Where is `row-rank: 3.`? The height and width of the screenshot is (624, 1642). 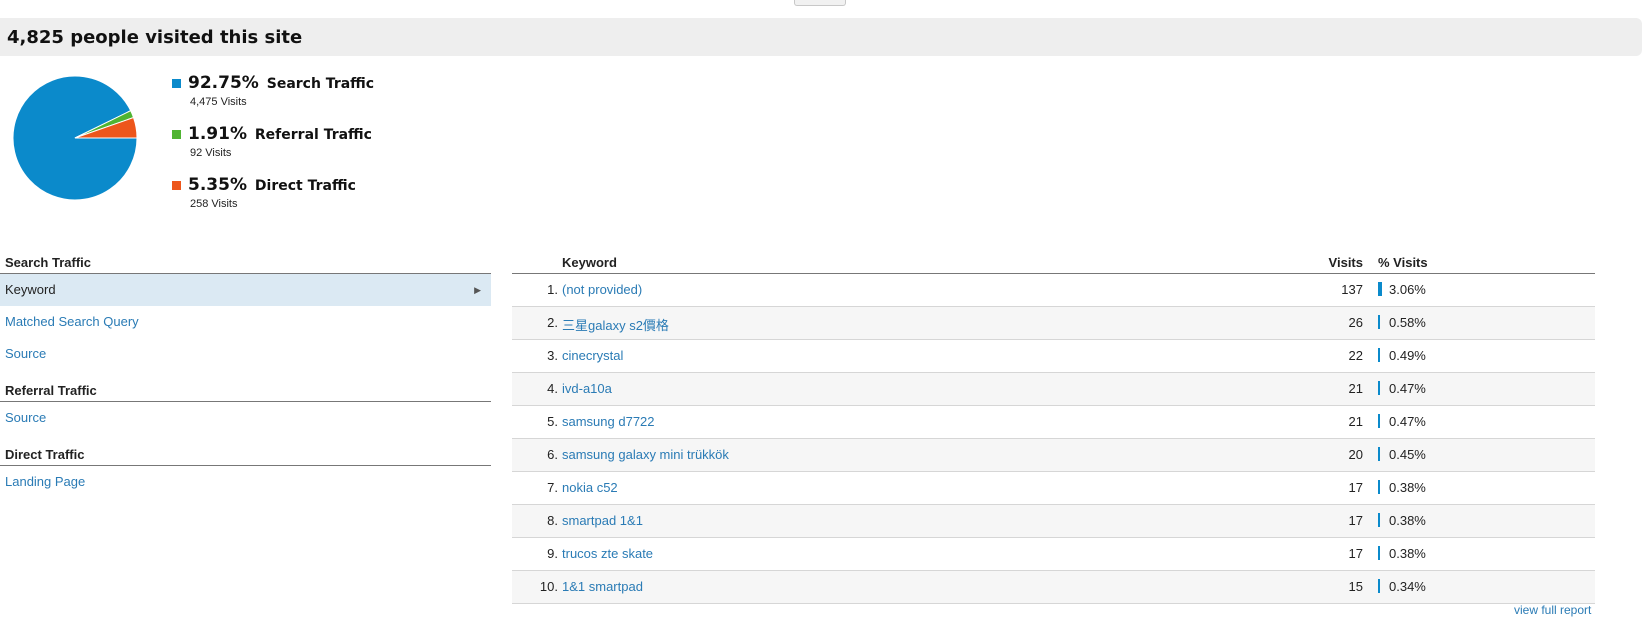
row-rank: 3. is located at coordinates (552, 355).